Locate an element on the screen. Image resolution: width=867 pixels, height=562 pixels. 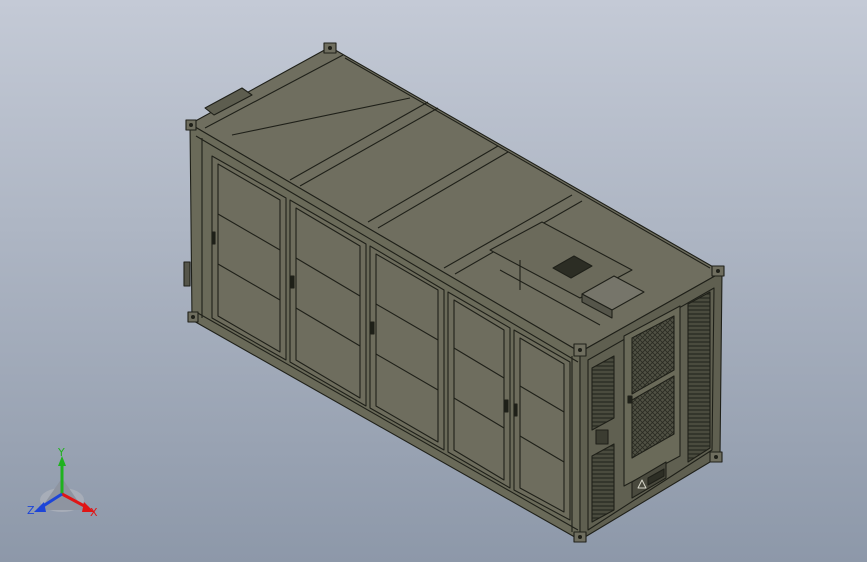
rear-bracket is located at coordinates (187, 274).